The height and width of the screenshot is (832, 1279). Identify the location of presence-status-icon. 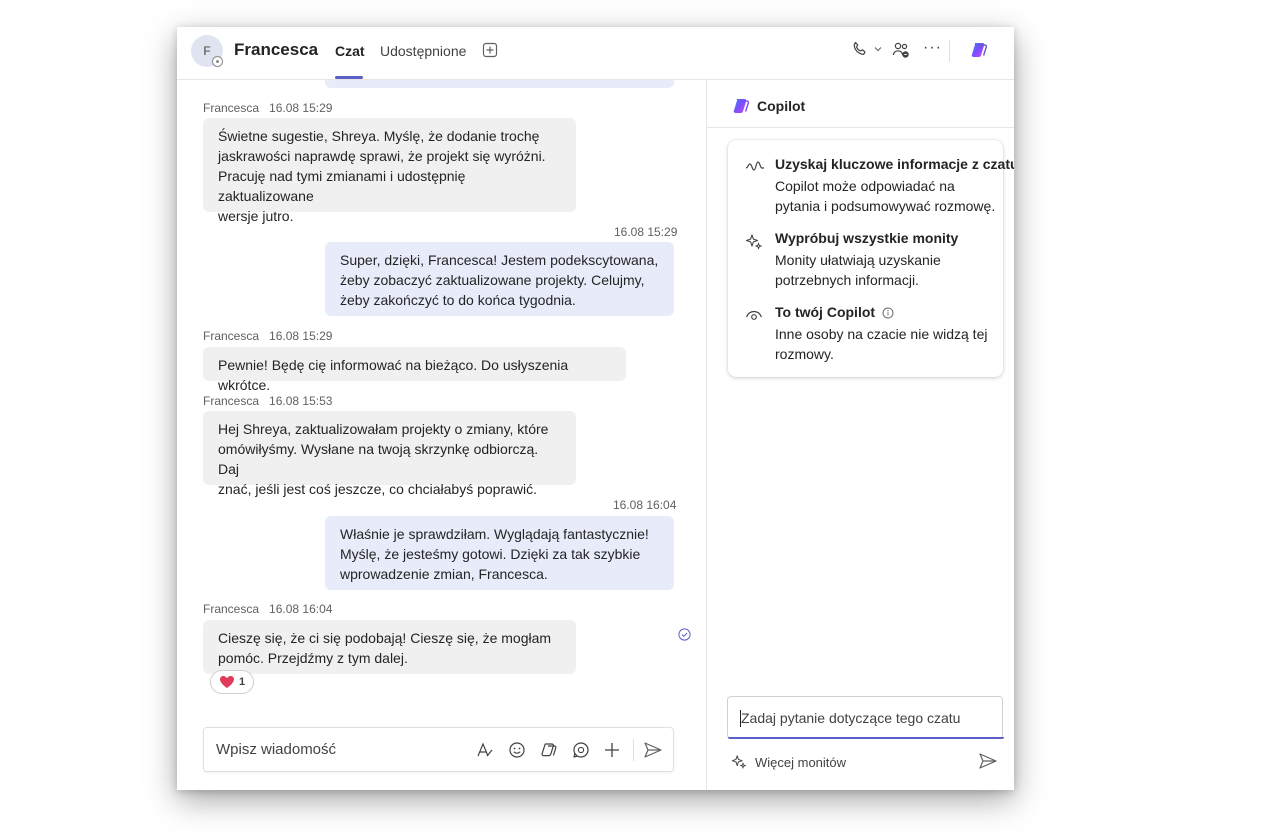
(217, 61).